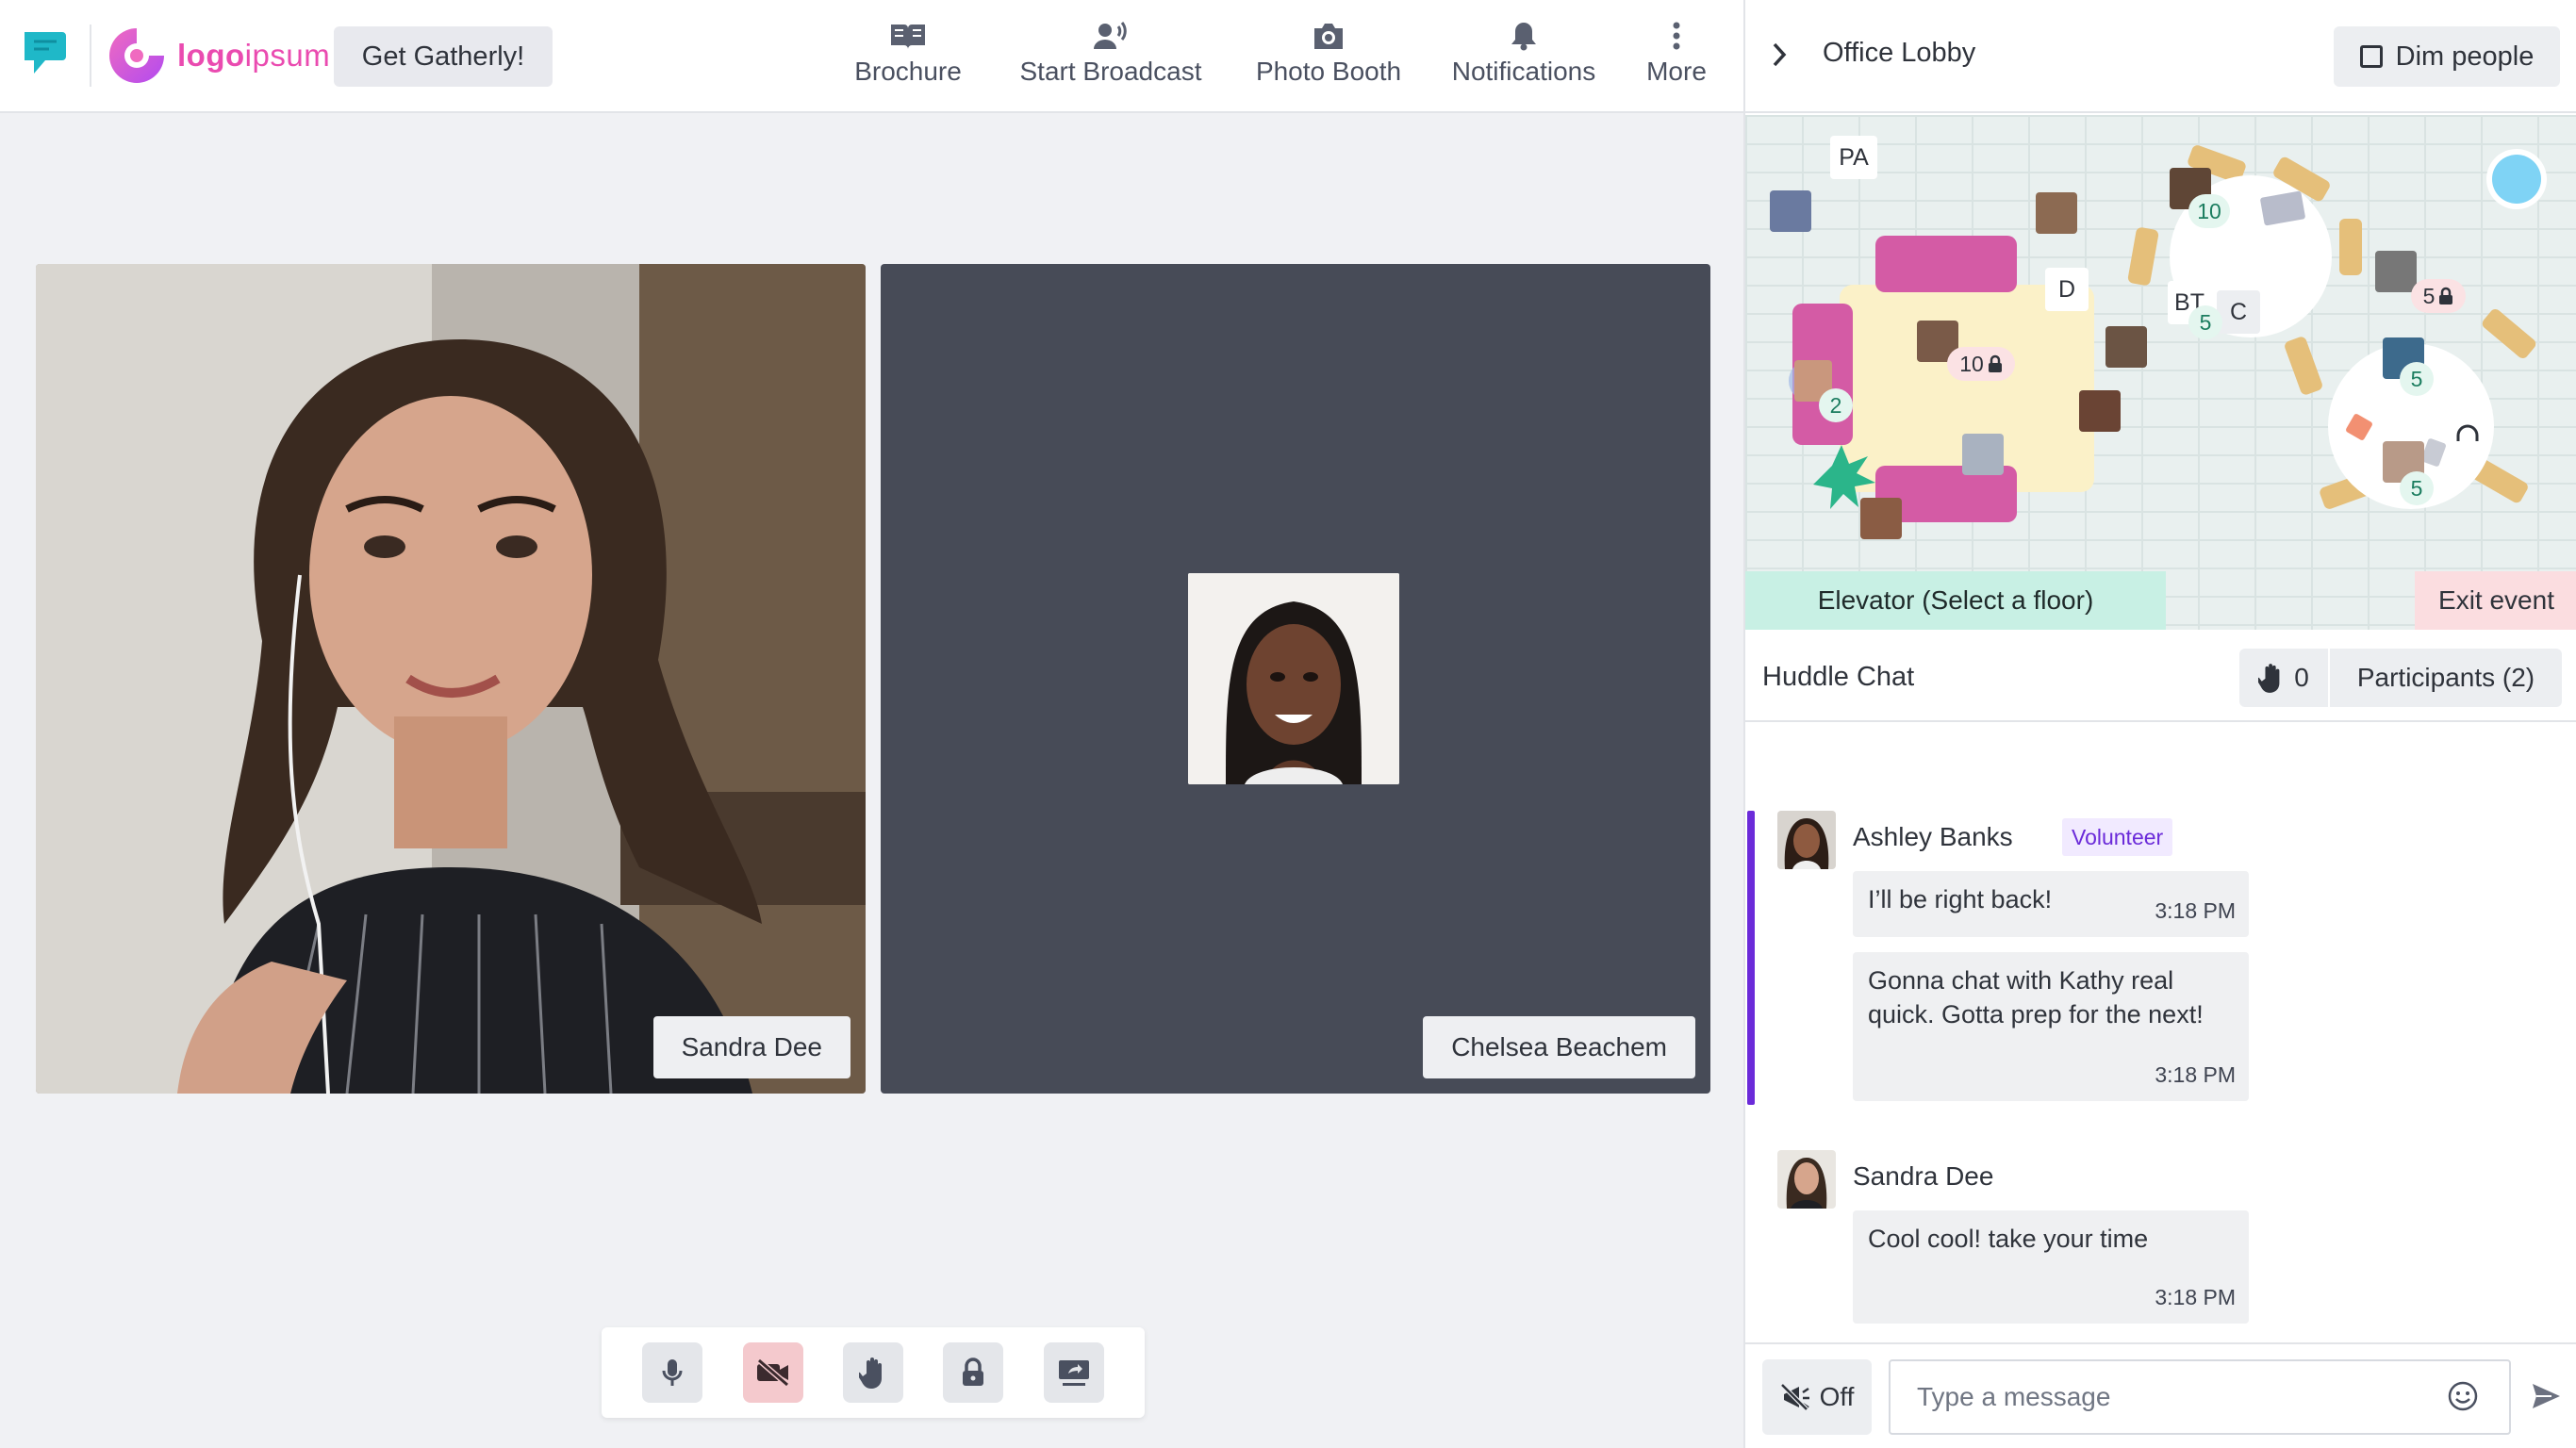 This screenshot has height=1448, width=2576. I want to click on room-title: Office Lobby, so click(1899, 53).